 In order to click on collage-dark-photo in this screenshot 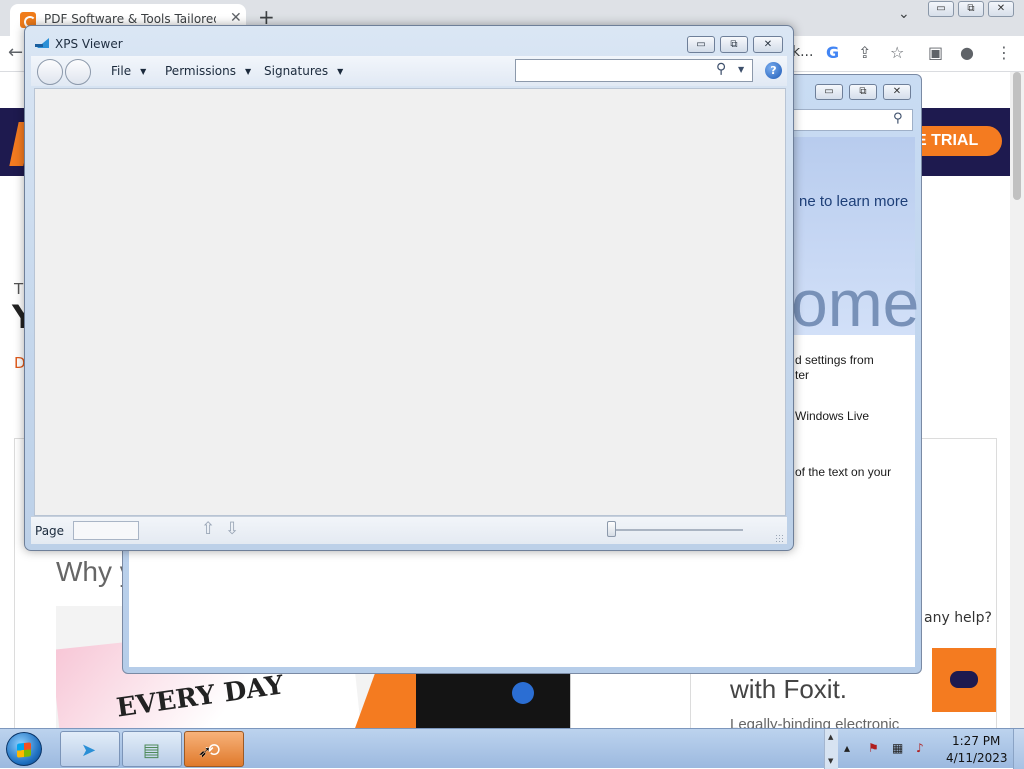, I will do `click(496, 700)`.